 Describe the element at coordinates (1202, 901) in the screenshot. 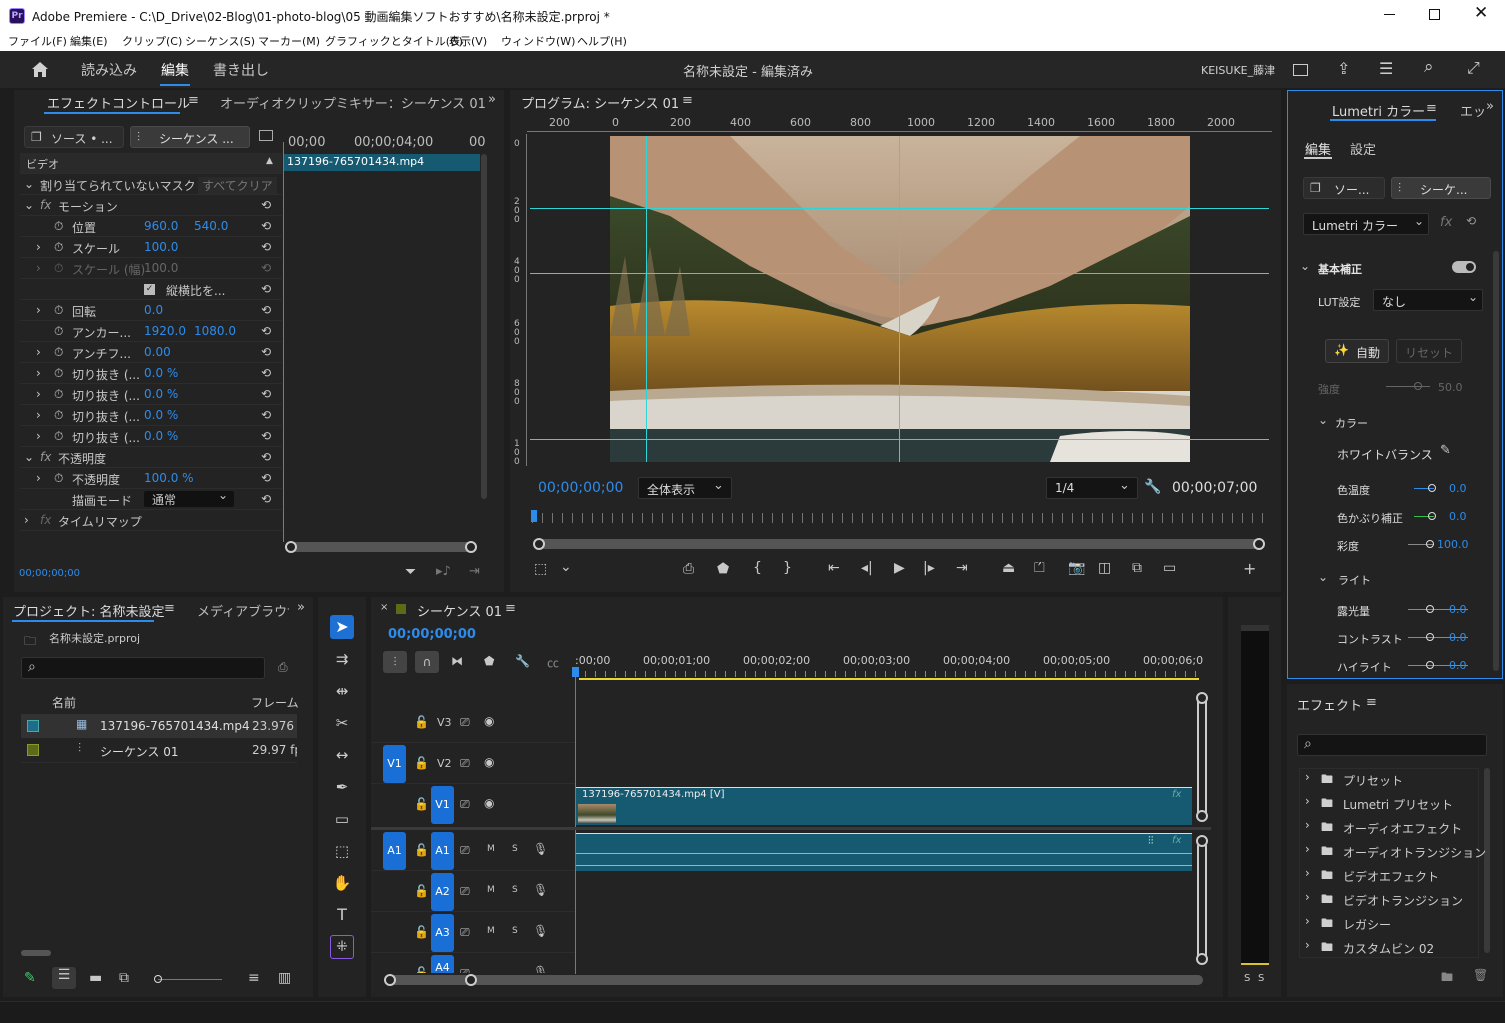

I see `timeline-vscrollbar-audio` at that location.